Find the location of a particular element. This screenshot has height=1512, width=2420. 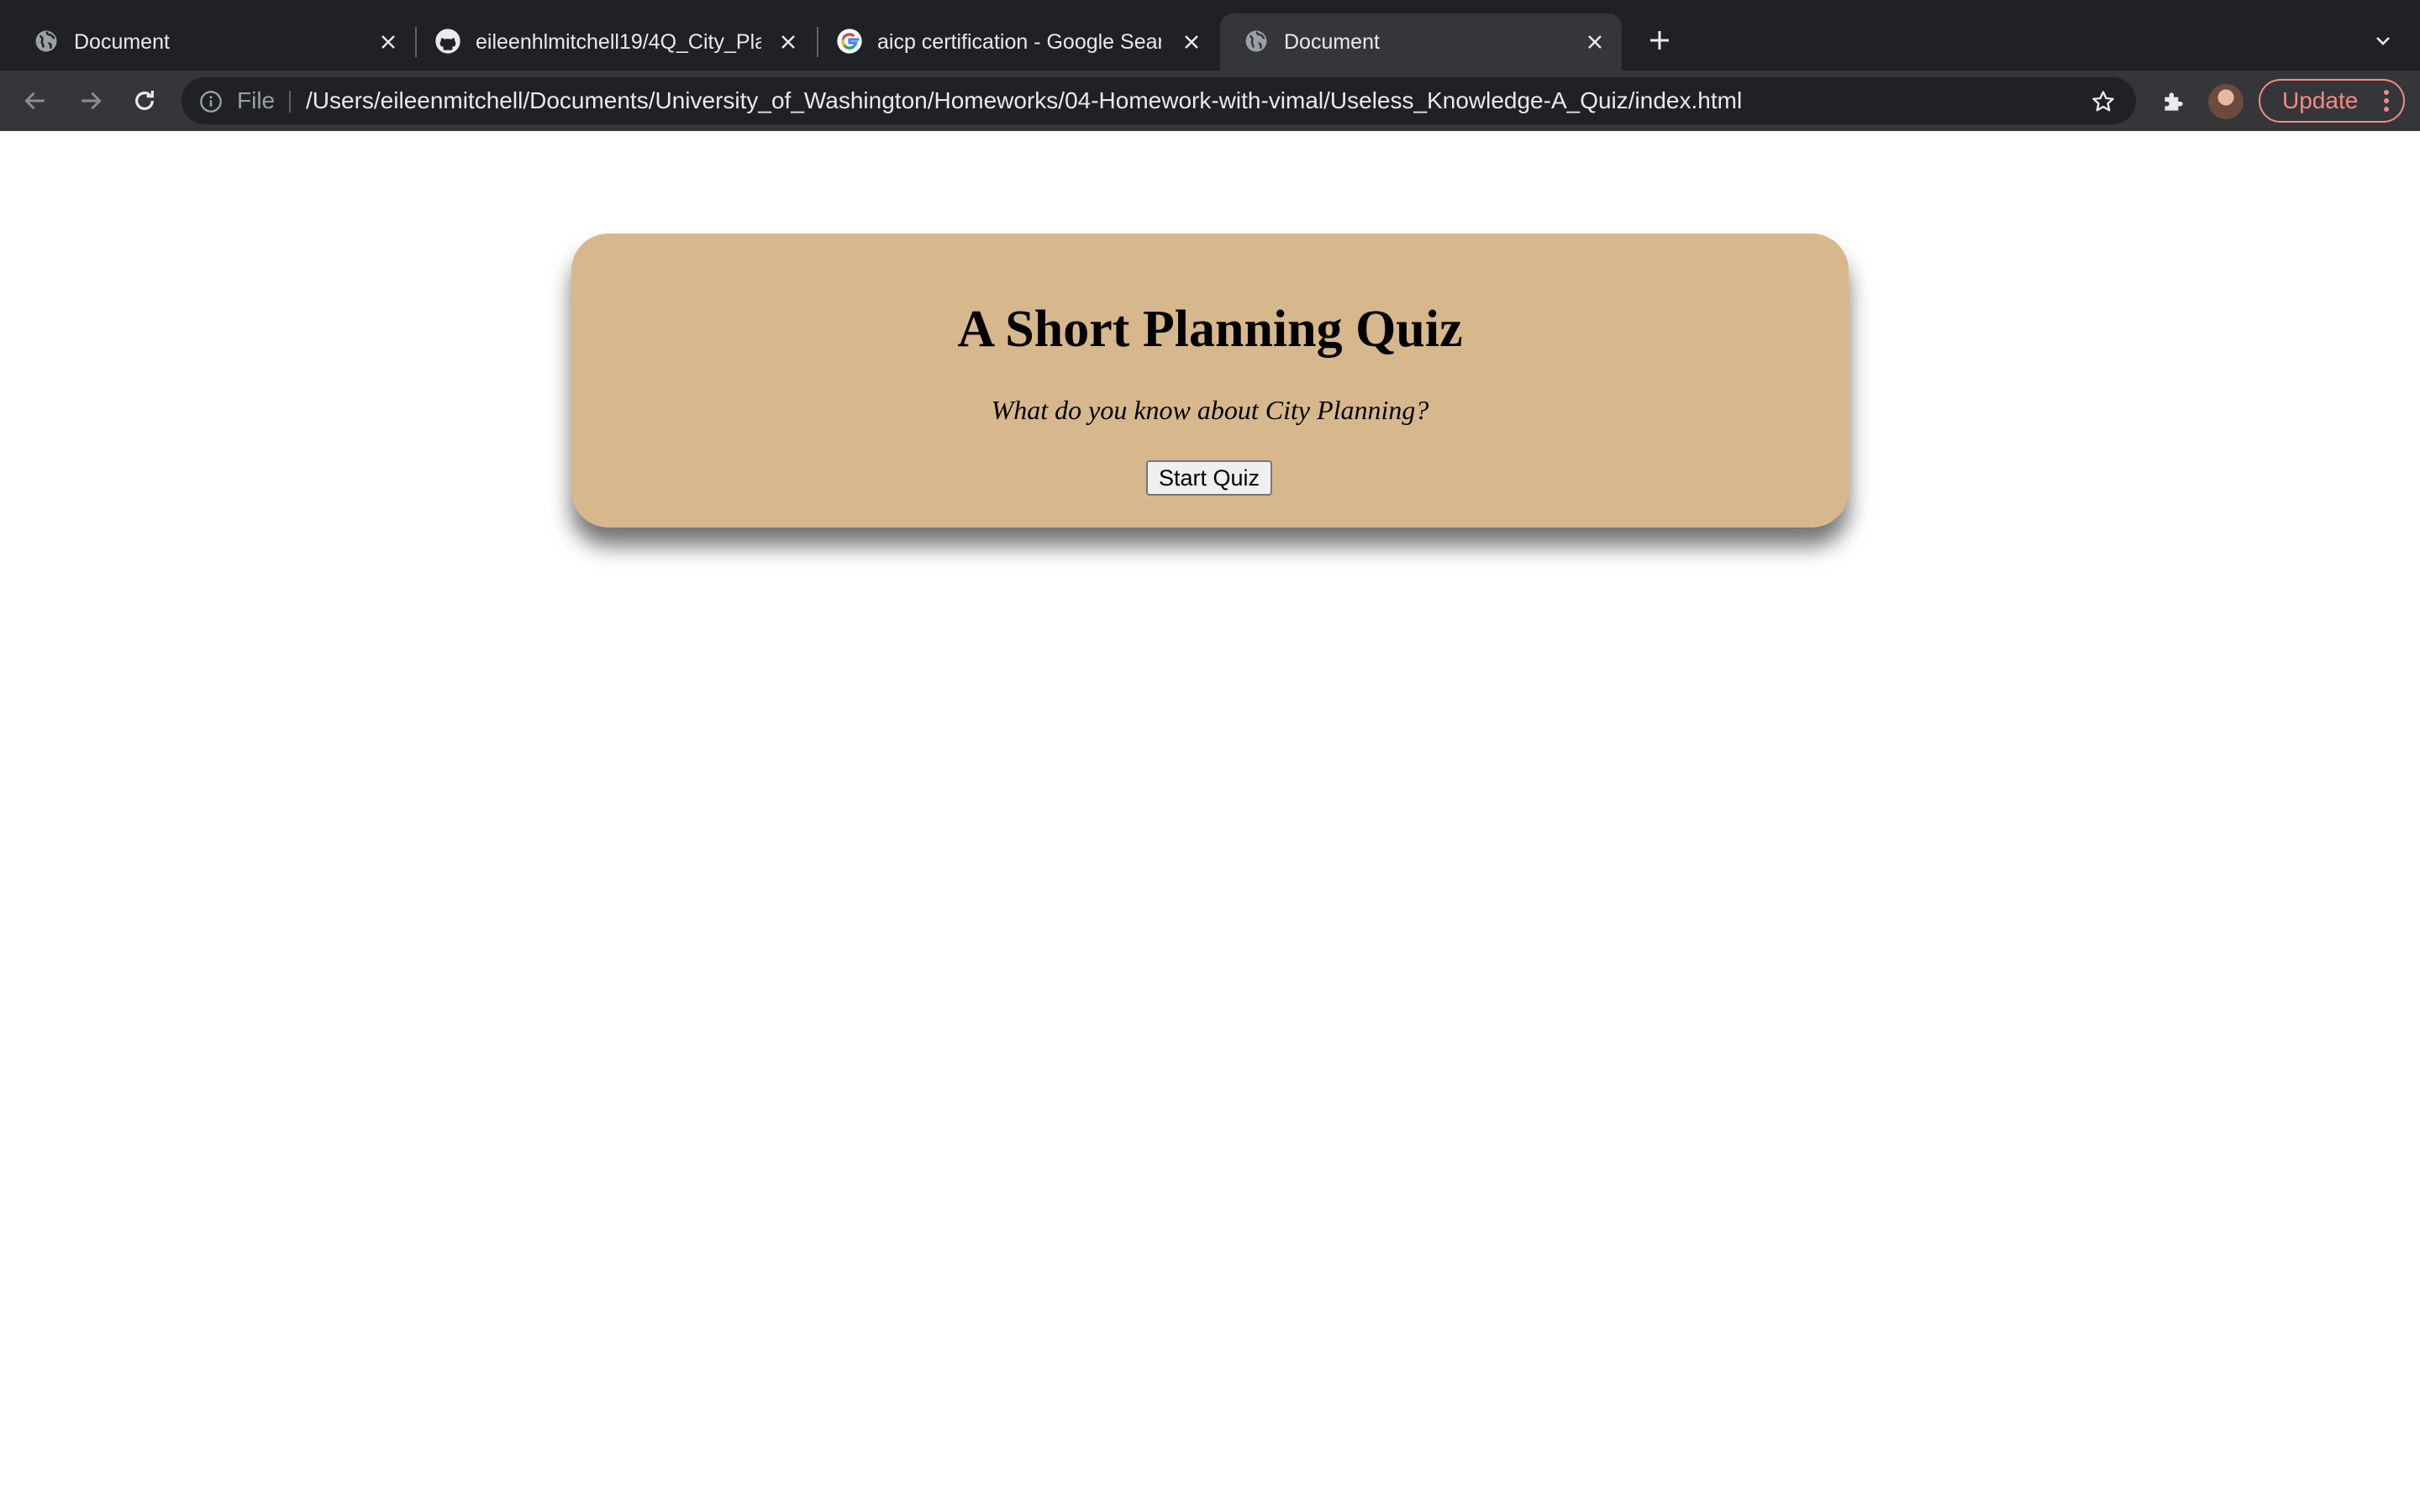

tab-title: aicp certification - Google Sear is located at coordinates (1019, 42).